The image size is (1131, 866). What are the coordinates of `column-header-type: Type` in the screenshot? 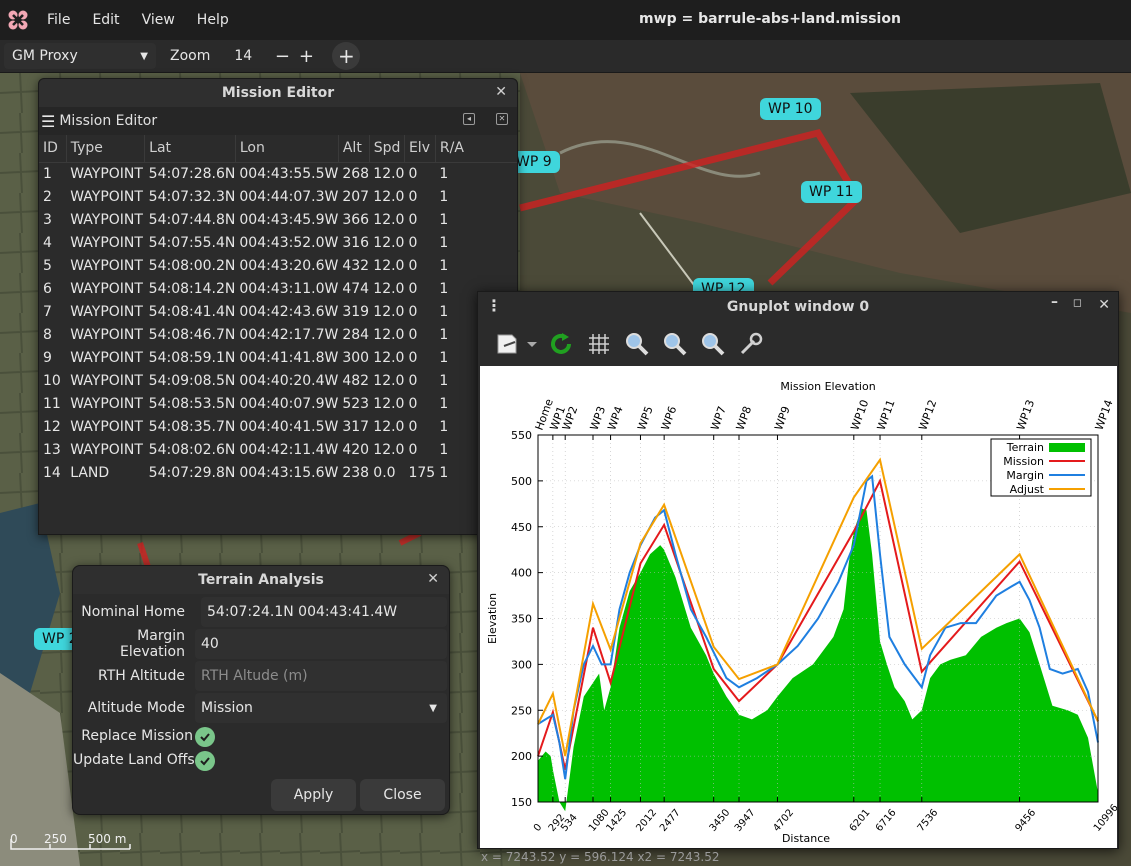 It's located at (106, 149).